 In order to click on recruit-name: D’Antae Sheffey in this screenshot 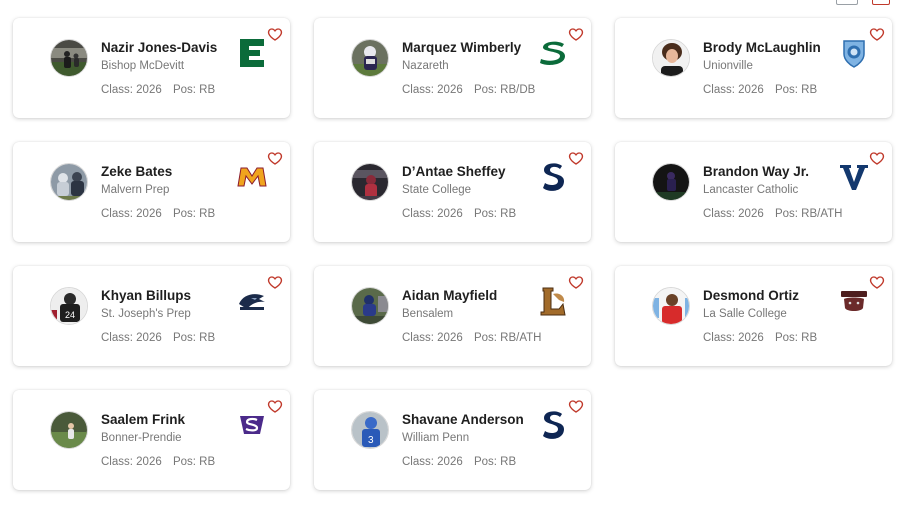, I will do `click(454, 171)`.